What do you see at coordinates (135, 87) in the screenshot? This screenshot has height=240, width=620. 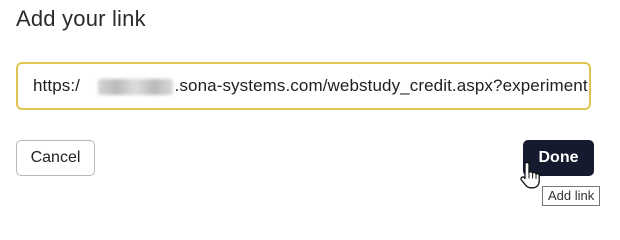 I see `redacted-text-blur` at bounding box center [135, 87].